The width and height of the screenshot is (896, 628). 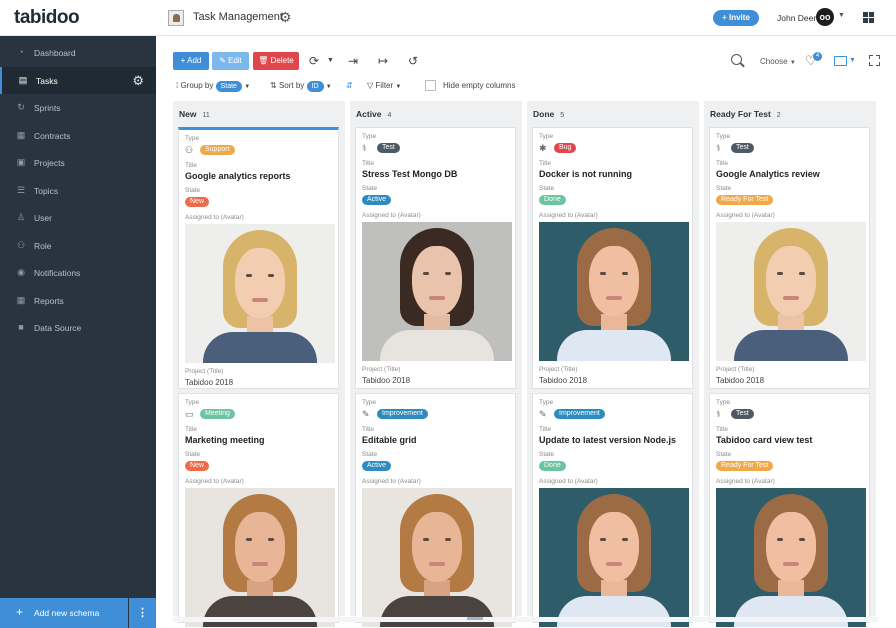 I want to click on sidebar-item-tasks: ▤ Tasks ⚙, so click(x=78, y=80).